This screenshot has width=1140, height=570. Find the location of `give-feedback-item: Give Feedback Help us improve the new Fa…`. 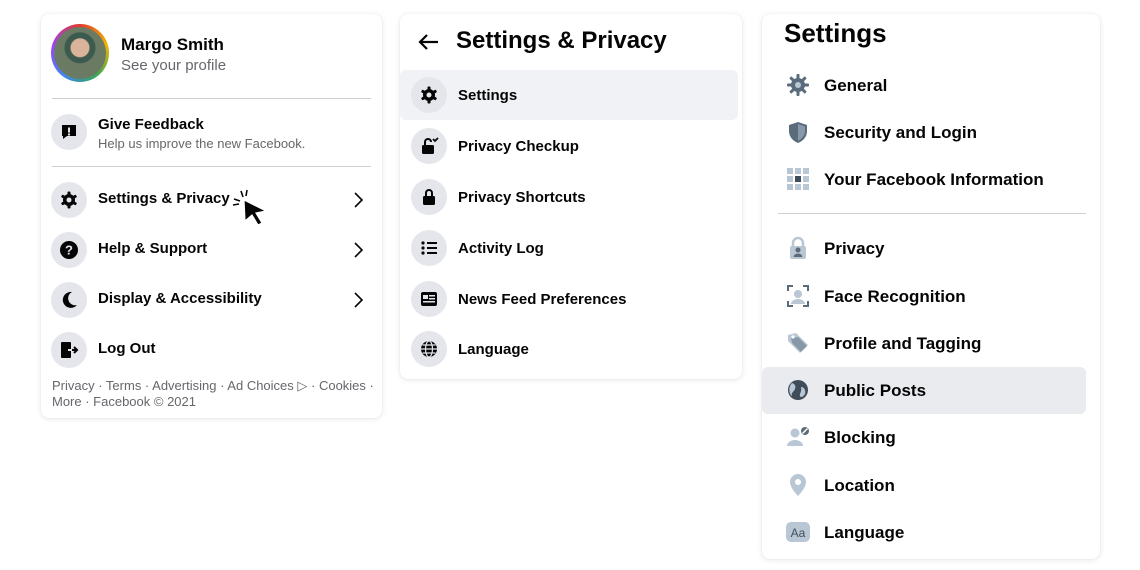

give-feedback-item: Give Feedback Help us improve the new Fa… is located at coordinates (211, 132).